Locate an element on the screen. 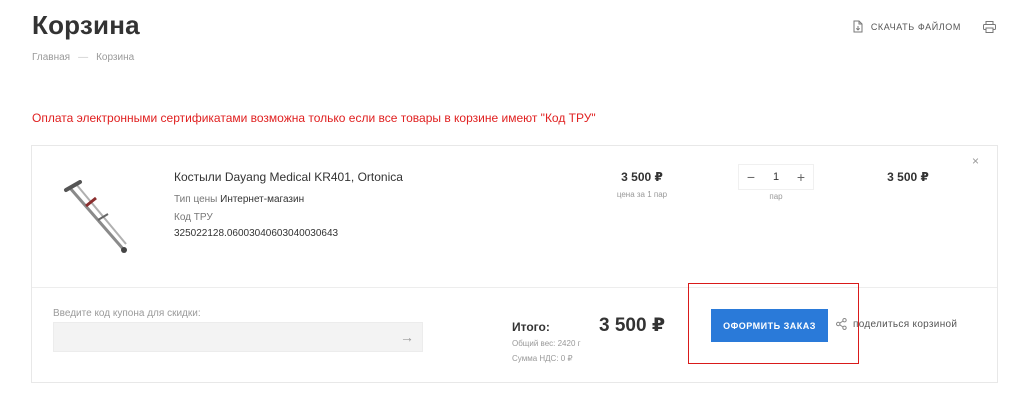 The width and height of the screenshot is (1024, 409). share-cart-button: поделиться корзиной is located at coordinates (896, 324).